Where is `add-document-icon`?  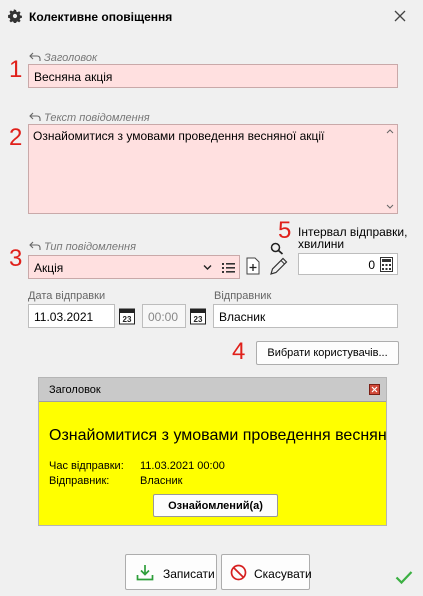 add-document-icon is located at coordinates (253, 266).